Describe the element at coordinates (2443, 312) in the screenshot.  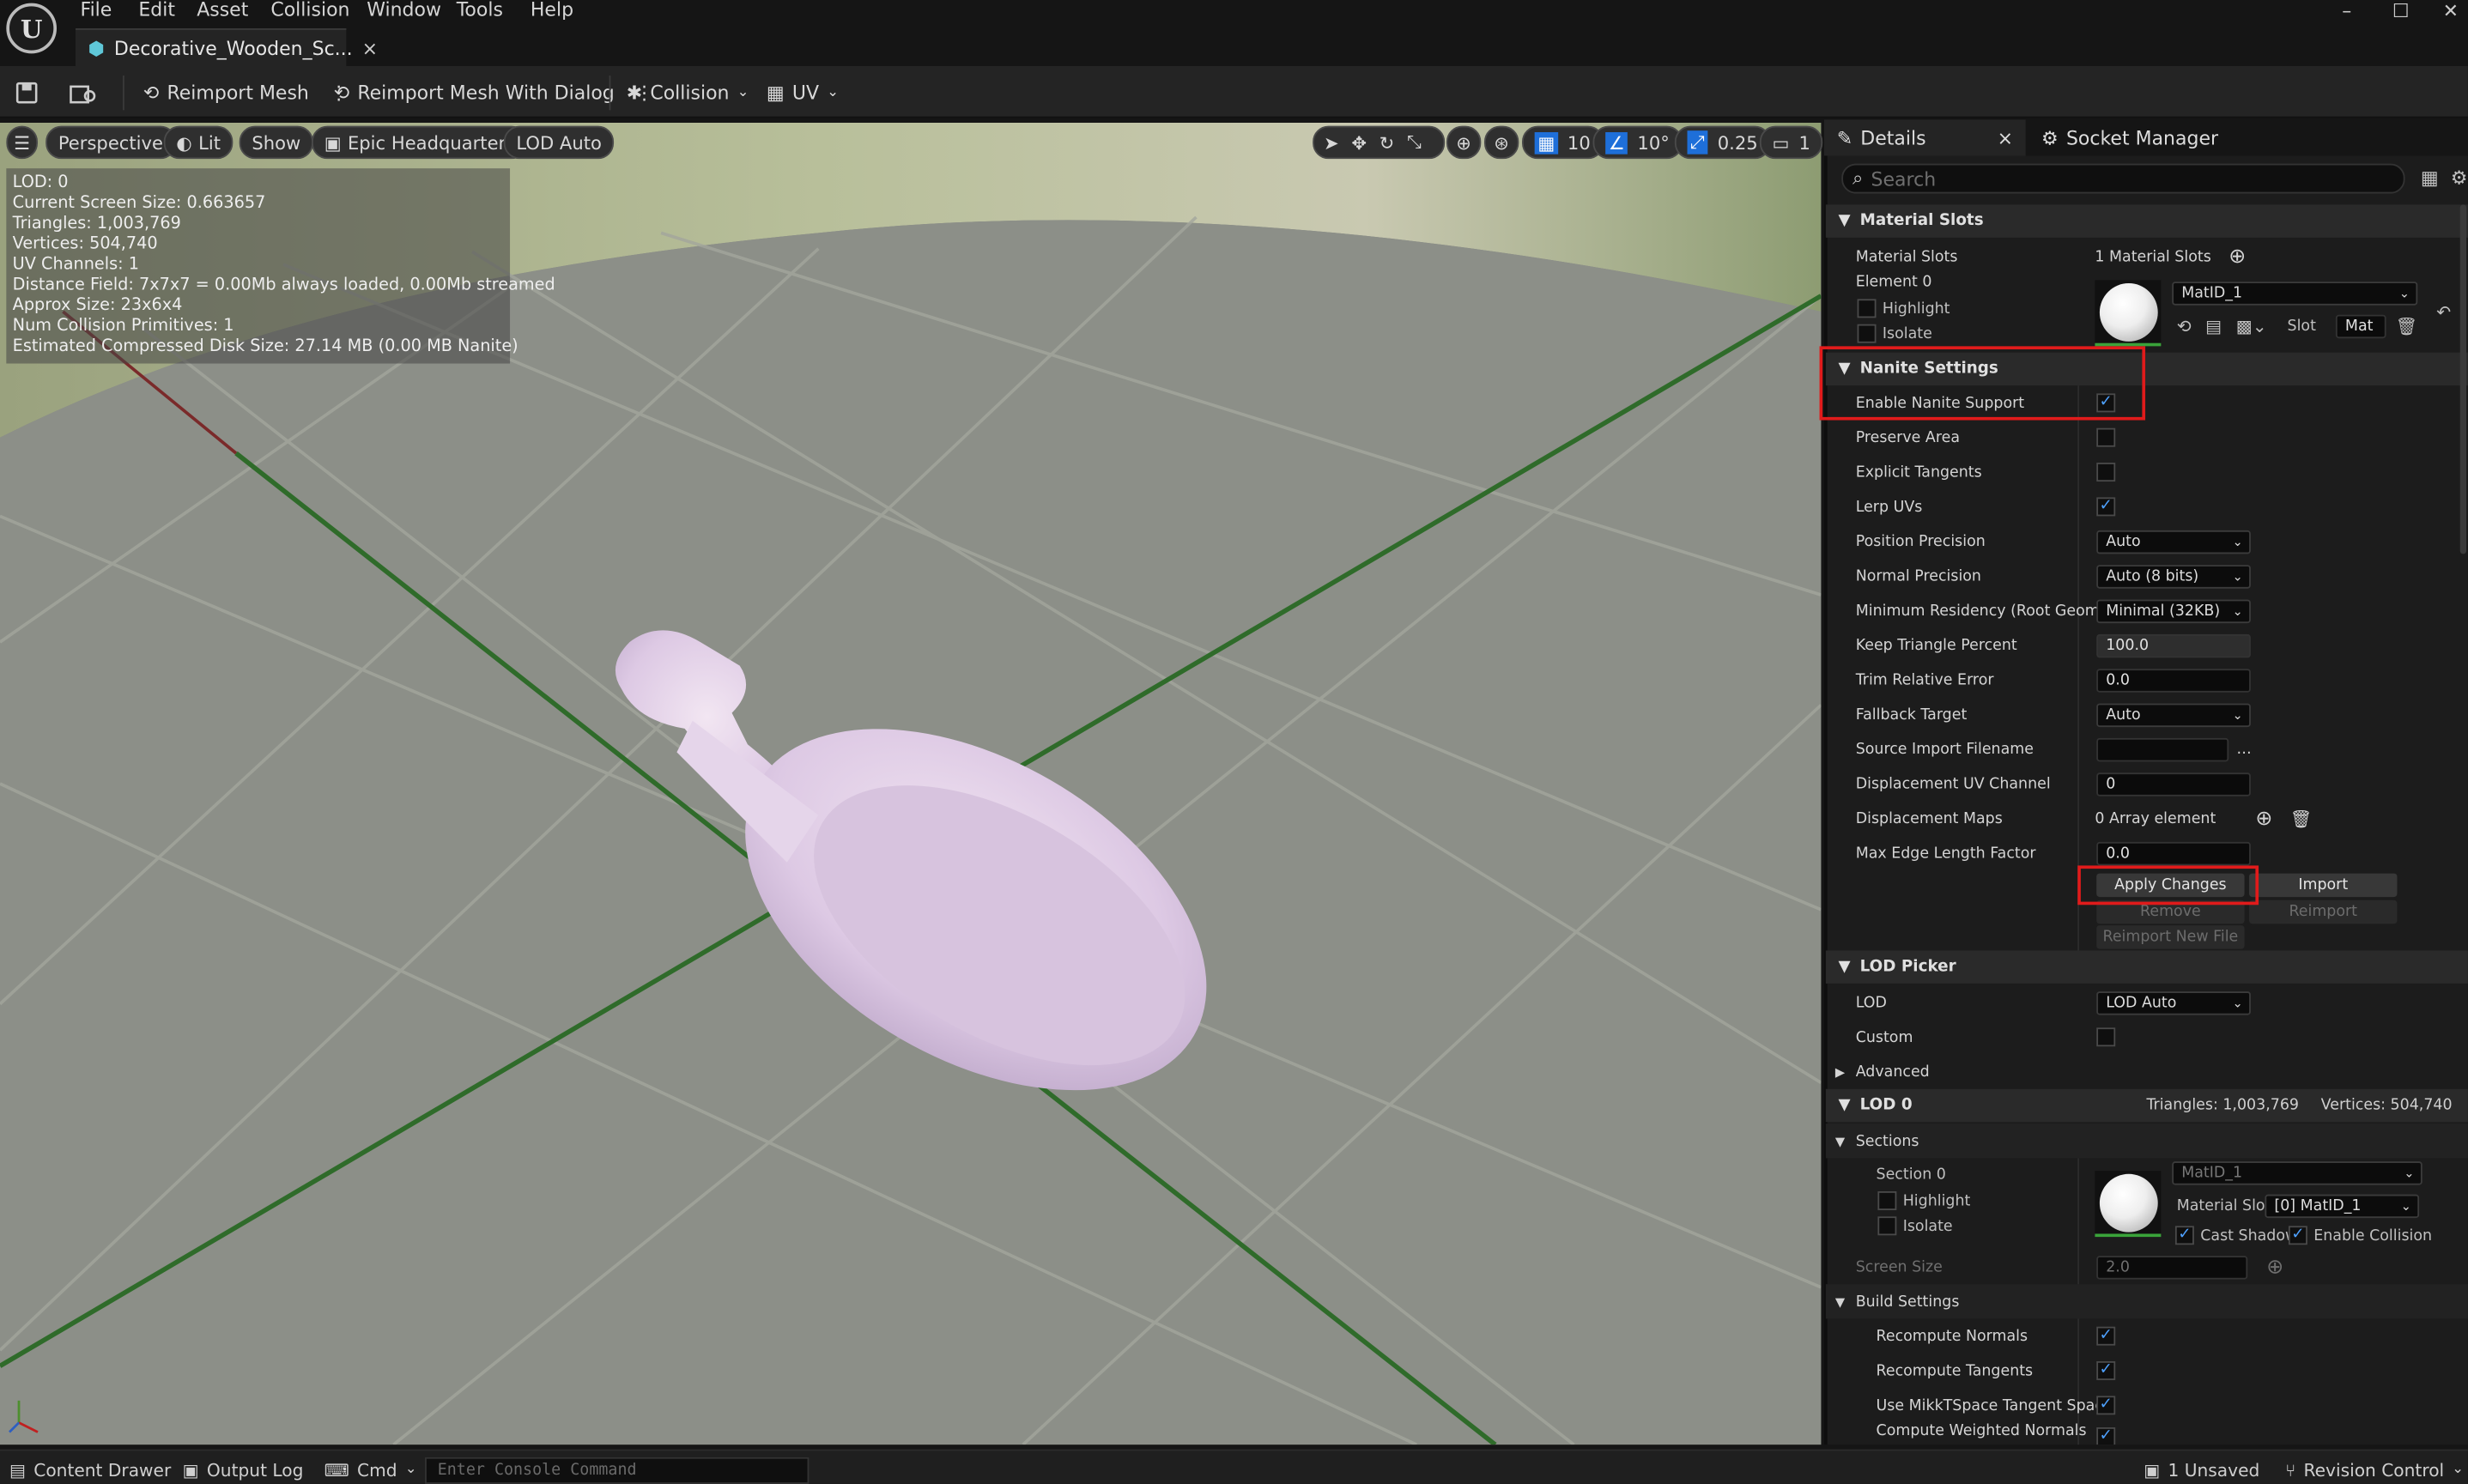
I see `reset-arrow-icon: ↶` at that location.